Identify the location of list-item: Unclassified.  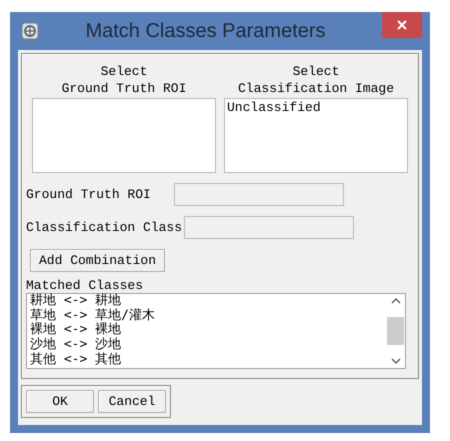
(316, 107).